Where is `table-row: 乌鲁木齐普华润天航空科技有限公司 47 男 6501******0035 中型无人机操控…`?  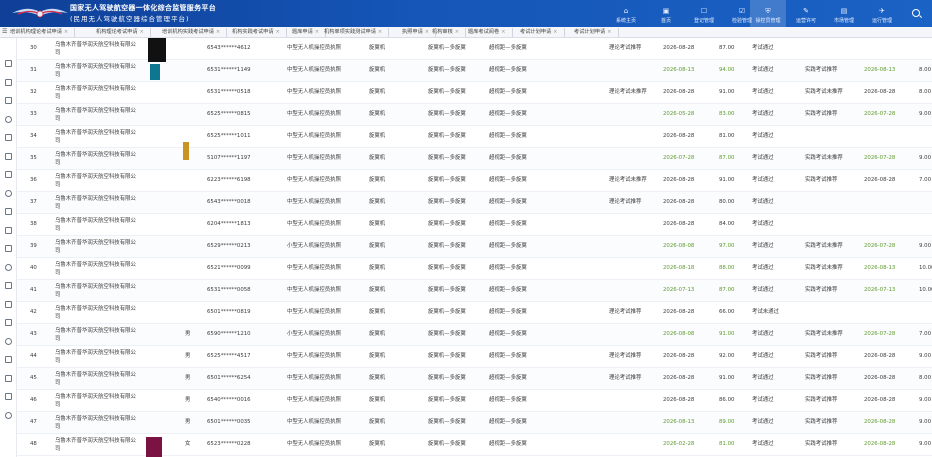 table-row: 乌鲁木齐普华润天航空科技有限公司 47 男 6501******0035 中型无人机操控… is located at coordinates (474, 423).